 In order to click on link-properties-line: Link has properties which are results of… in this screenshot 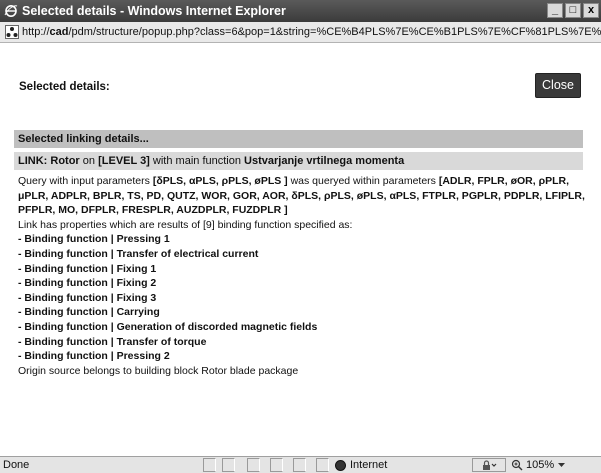, I will do `click(185, 224)`.